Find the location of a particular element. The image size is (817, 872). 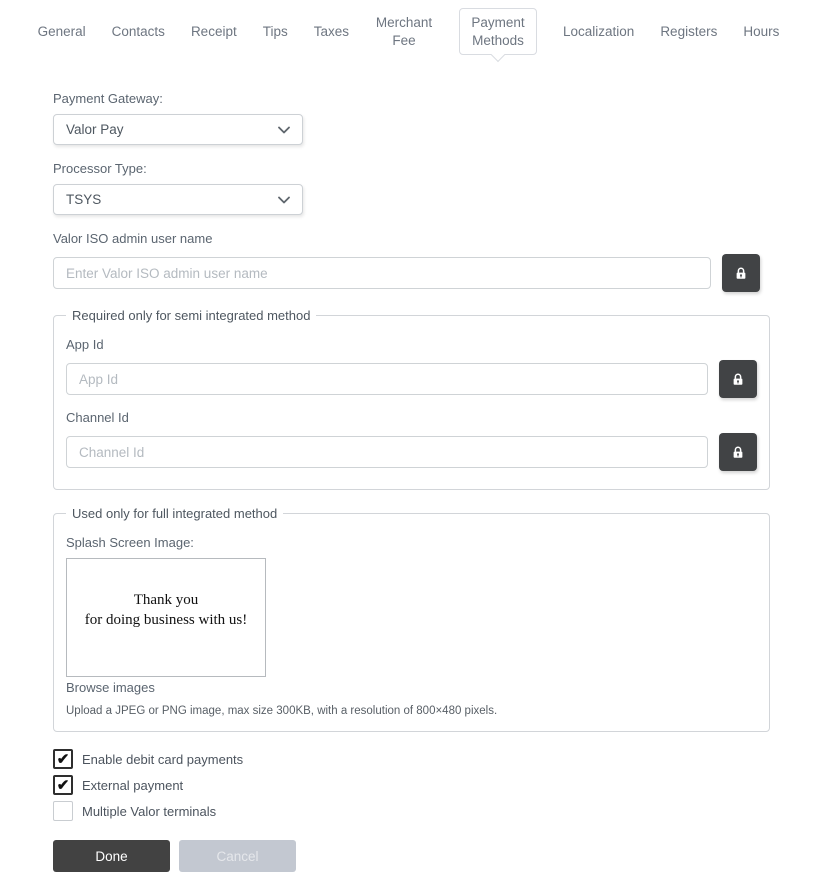

tab-receipt: Receipt is located at coordinates (214, 32).